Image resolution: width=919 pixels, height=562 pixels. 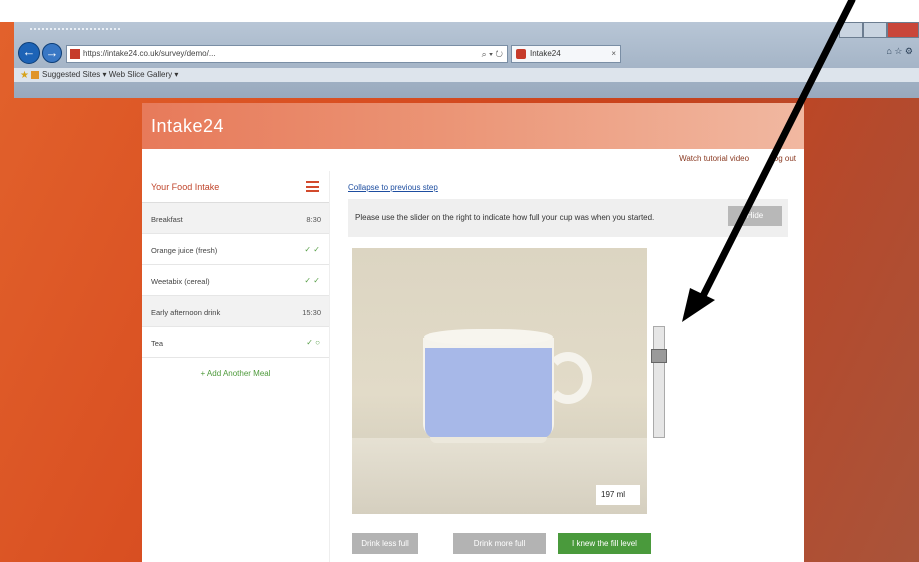 What do you see at coordinates (180, 281) in the screenshot?
I see `food-name: Weetabix (cereal)` at bounding box center [180, 281].